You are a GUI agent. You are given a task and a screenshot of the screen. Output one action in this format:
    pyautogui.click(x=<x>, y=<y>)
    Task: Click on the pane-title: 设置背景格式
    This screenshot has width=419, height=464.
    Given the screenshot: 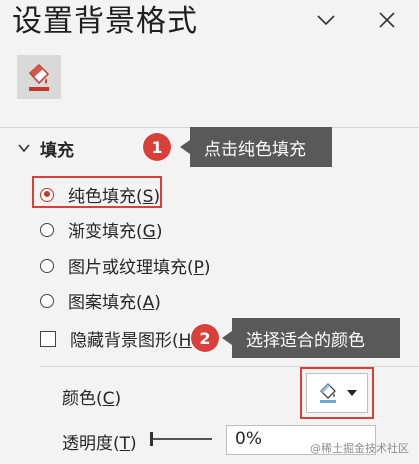 What is the action you would take?
    pyautogui.click(x=105, y=21)
    